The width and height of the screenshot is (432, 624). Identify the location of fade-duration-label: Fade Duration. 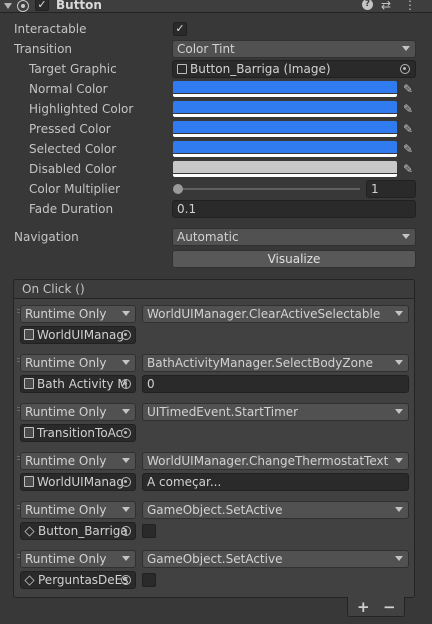
(71, 209).